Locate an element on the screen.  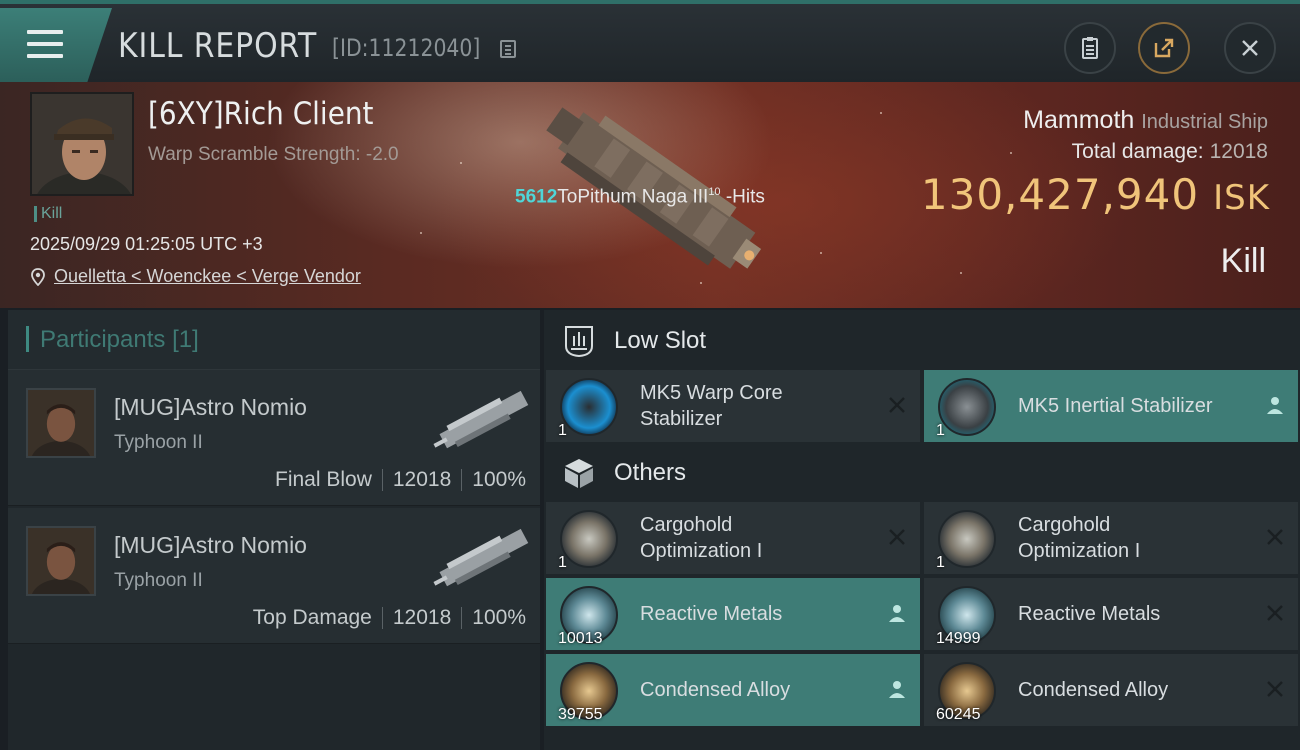
participants-title: Participants [1] is located at coordinates (119, 339).